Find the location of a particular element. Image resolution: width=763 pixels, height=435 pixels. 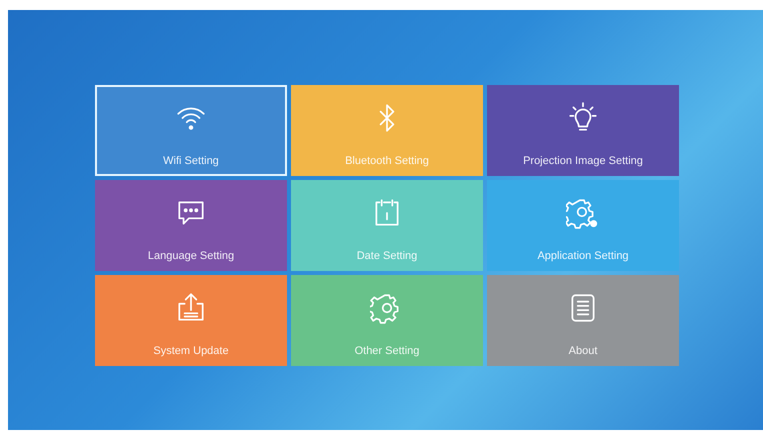

settings-tile: Application Setting is located at coordinates (583, 225).